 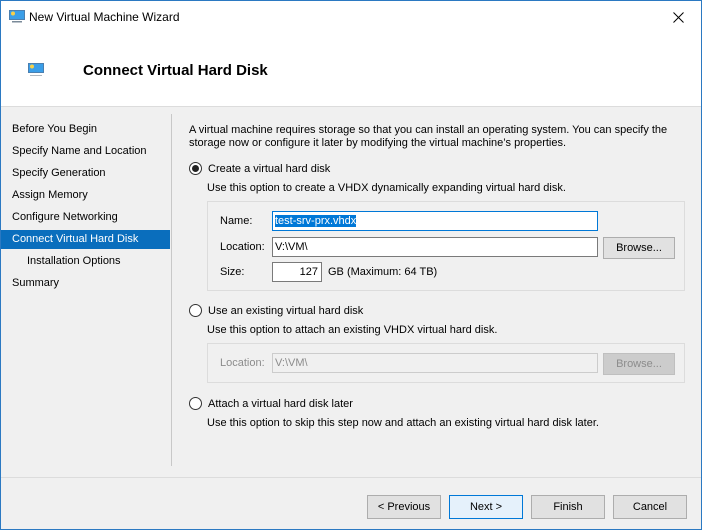 What do you see at coordinates (85, 129) in the screenshot?
I see `step-before-you-begin: Before You Begin` at bounding box center [85, 129].